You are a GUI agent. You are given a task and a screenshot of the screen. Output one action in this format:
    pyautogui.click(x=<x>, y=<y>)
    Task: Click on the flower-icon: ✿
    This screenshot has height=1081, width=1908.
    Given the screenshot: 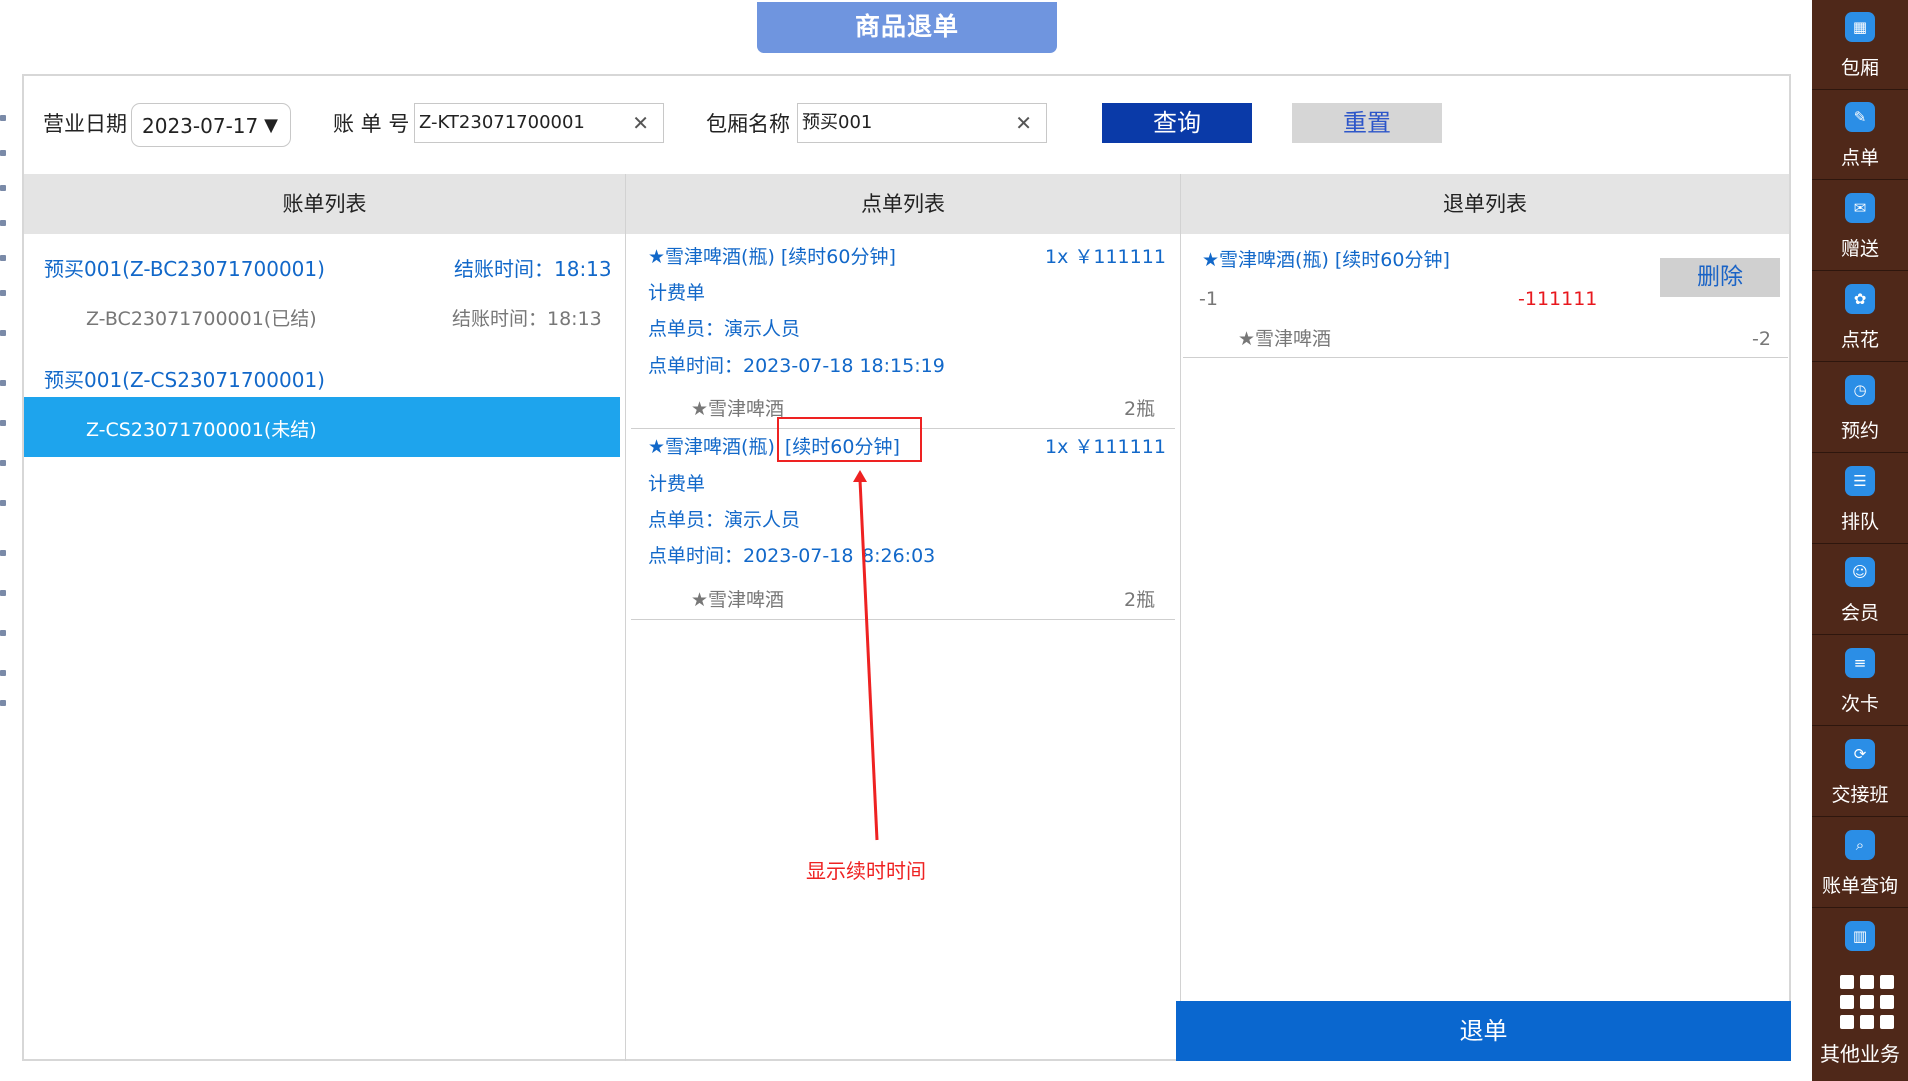 What is the action you would take?
    pyautogui.click(x=1860, y=299)
    